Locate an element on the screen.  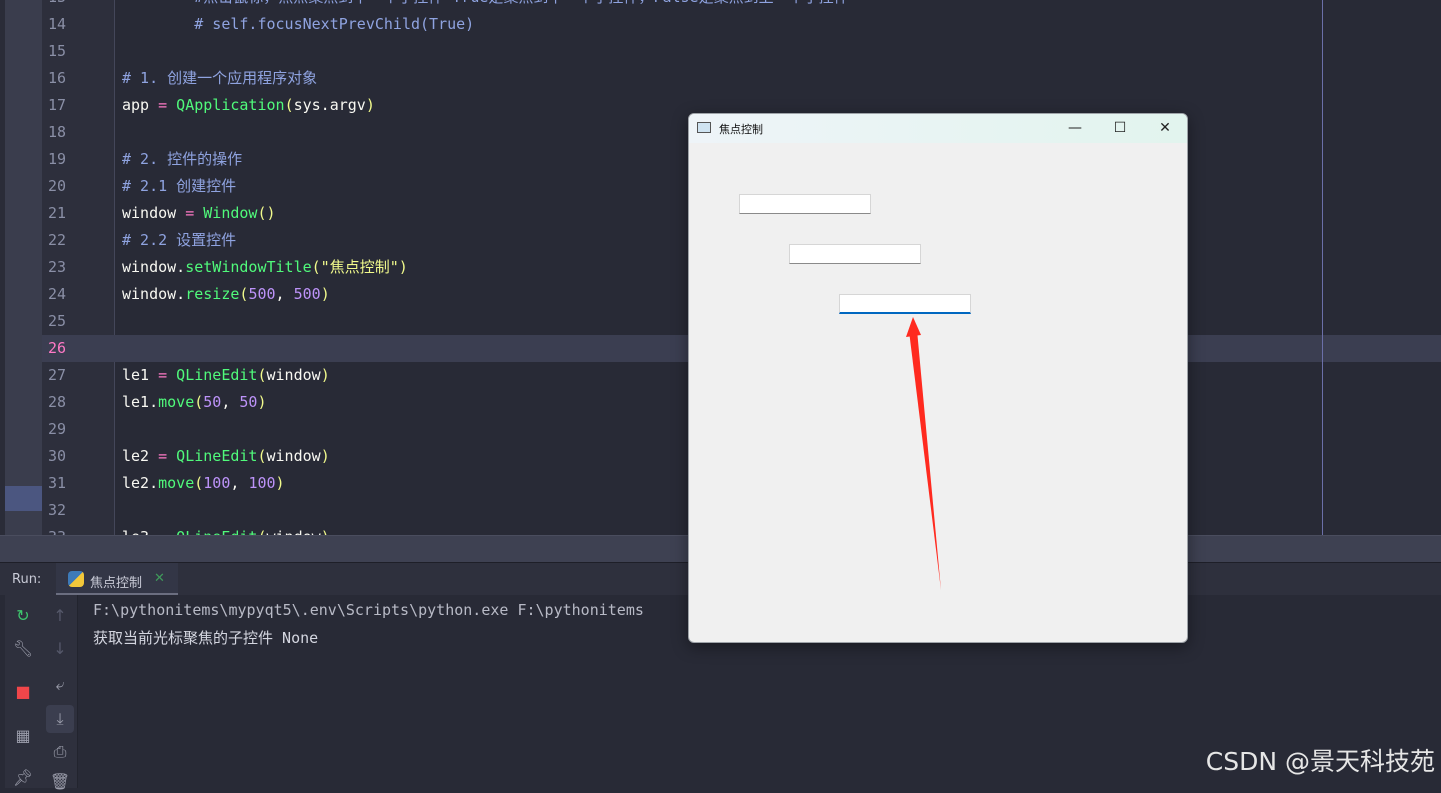
line-number: 18 is located at coordinates (57, 132).